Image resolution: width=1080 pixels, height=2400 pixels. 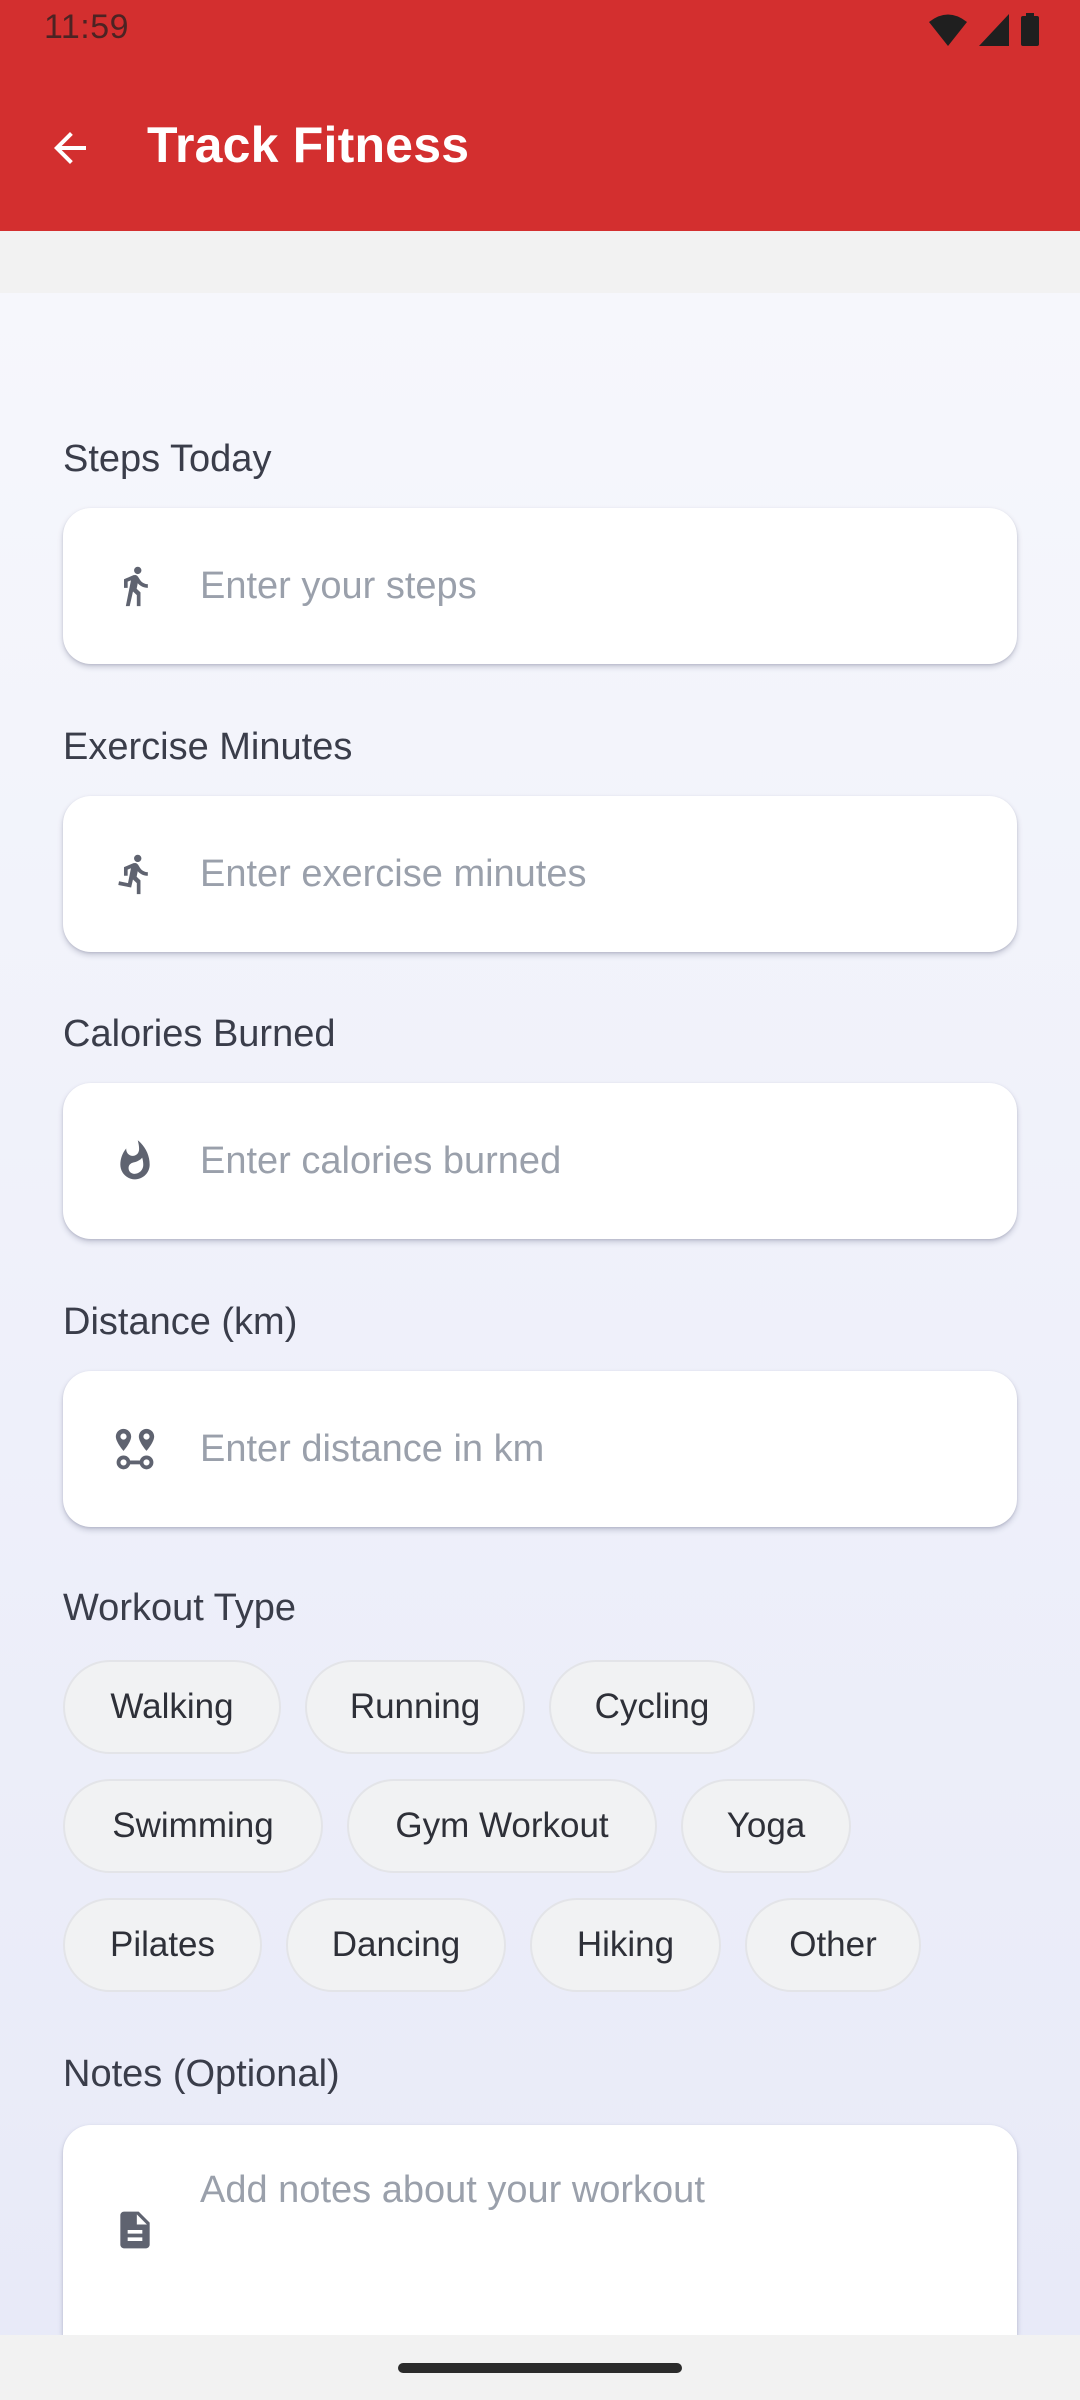 What do you see at coordinates (162, 1945) in the screenshot?
I see `chip-pilates: Pilates` at bounding box center [162, 1945].